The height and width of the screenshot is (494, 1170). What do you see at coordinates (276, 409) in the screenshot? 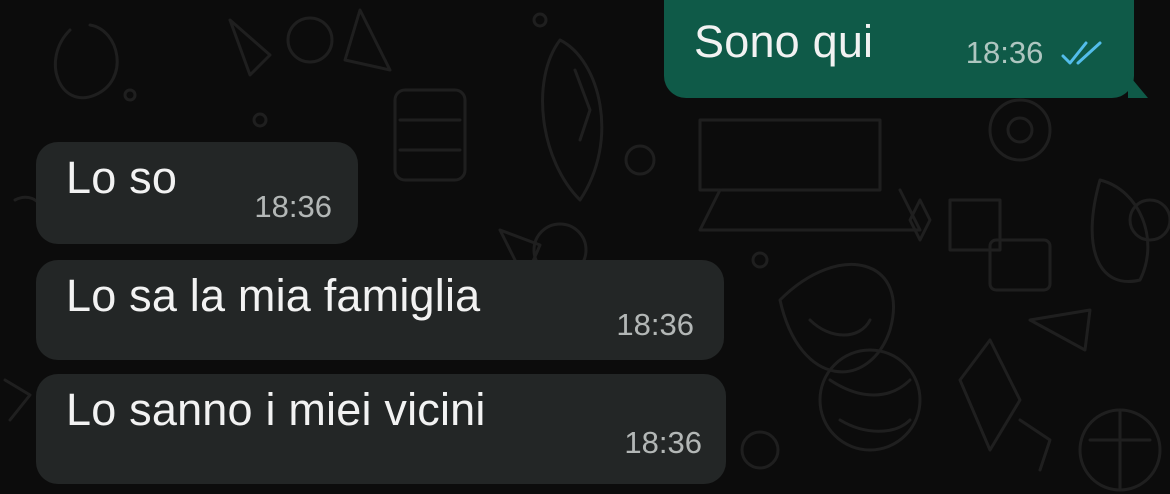
I see `message-text: Lo sanno i miei vicini` at bounding box center [276, 409].